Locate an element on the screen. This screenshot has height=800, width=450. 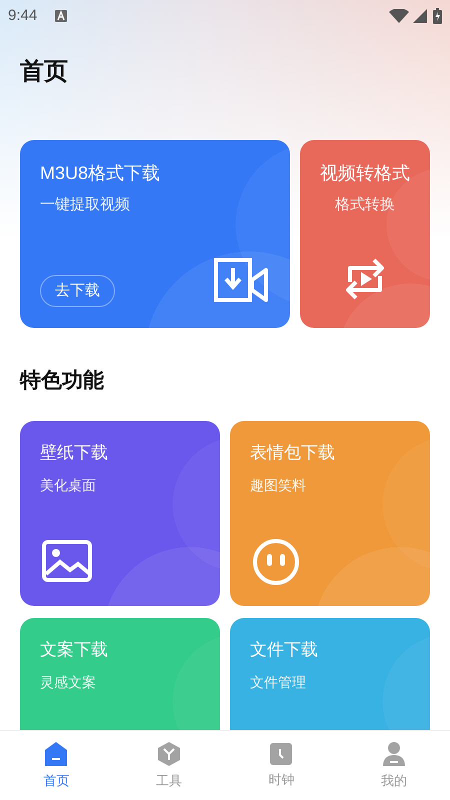
card-subtitle: 格式转换 is located at coordinates (365, 205).